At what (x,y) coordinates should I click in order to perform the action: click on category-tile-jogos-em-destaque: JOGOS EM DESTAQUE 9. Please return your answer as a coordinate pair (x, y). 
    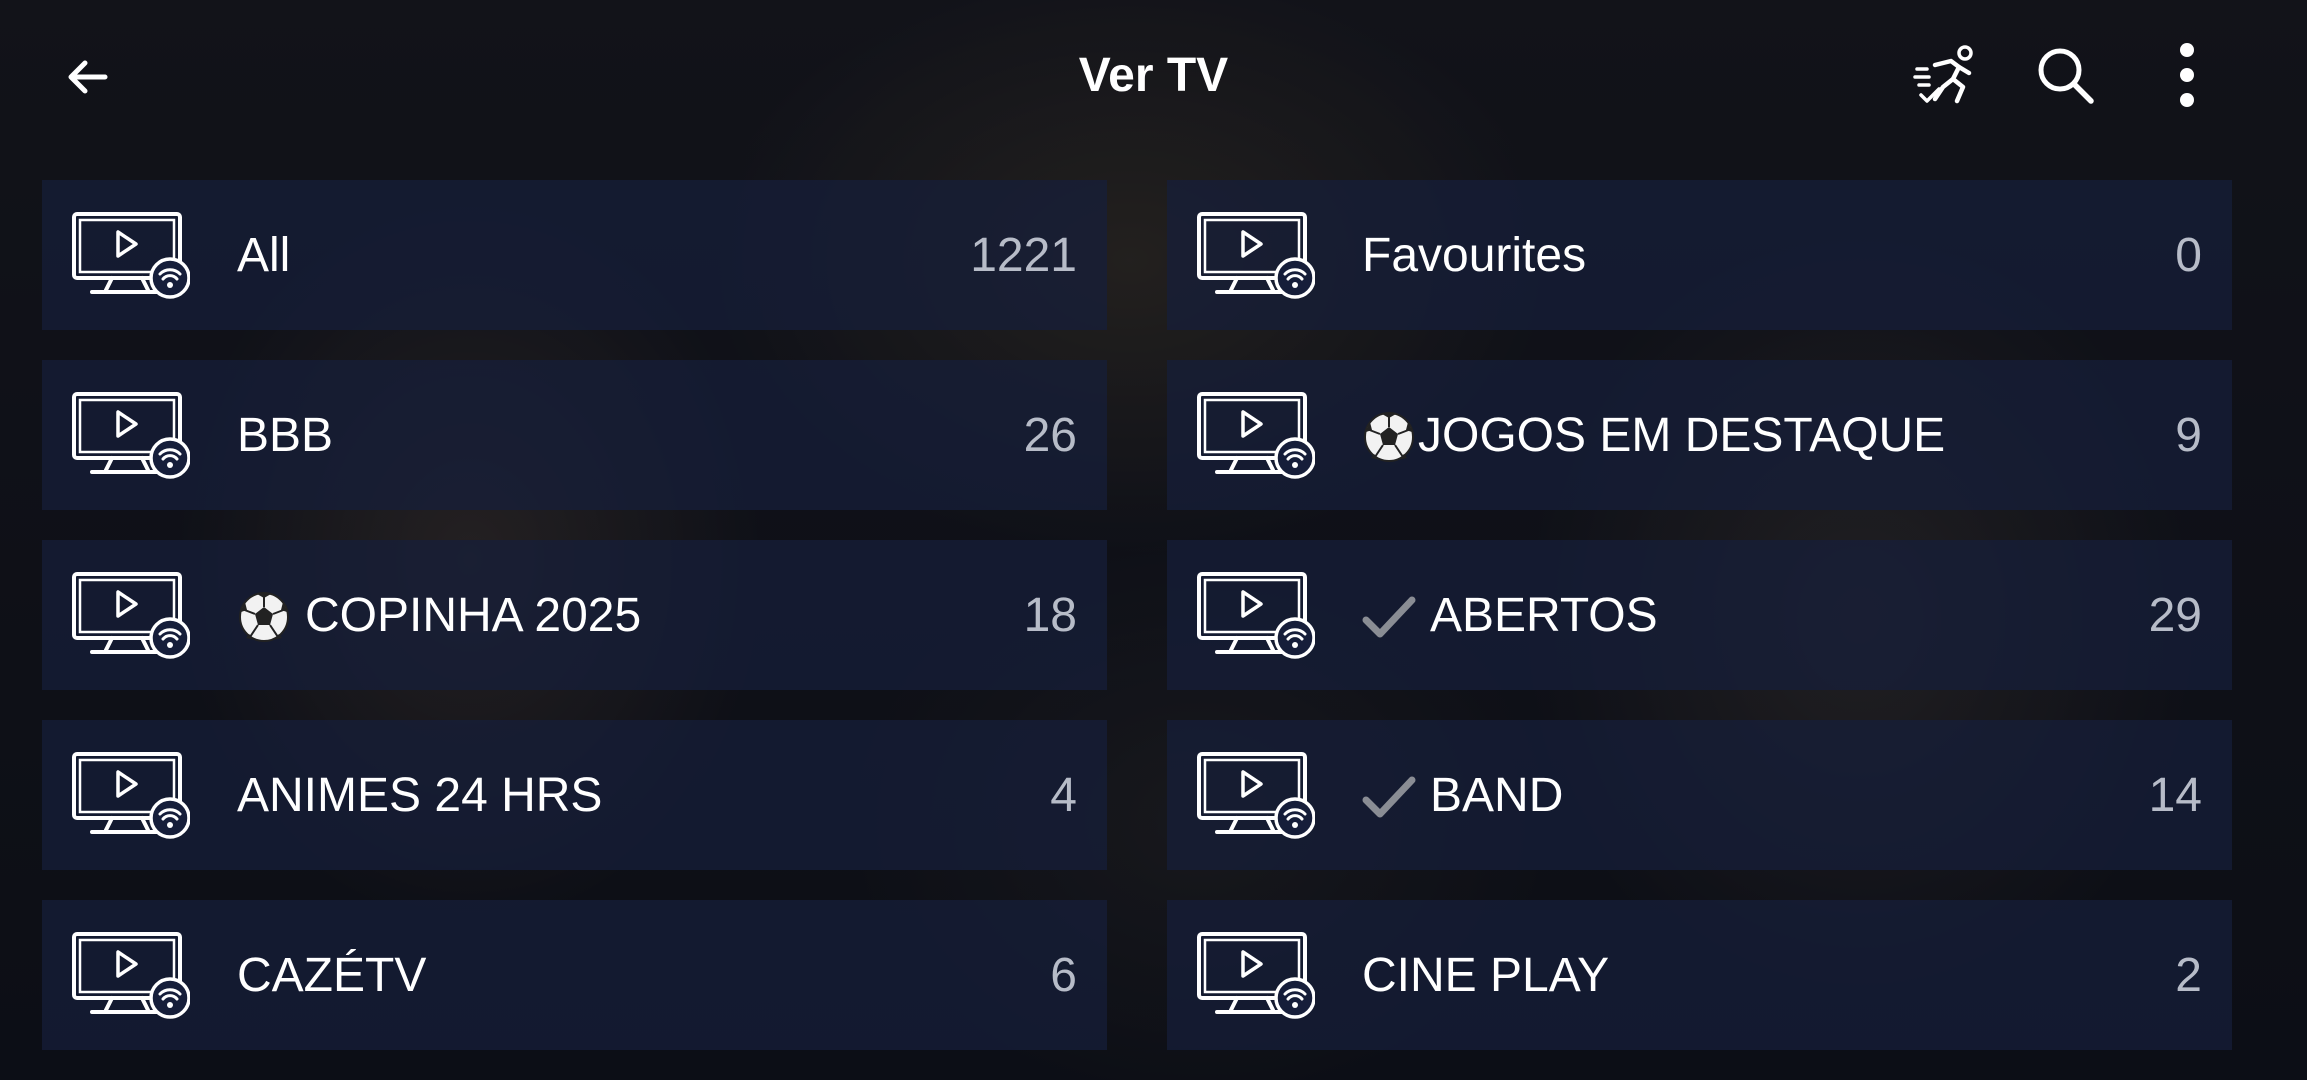
    Looking at the image, I should click on (1699, 435).